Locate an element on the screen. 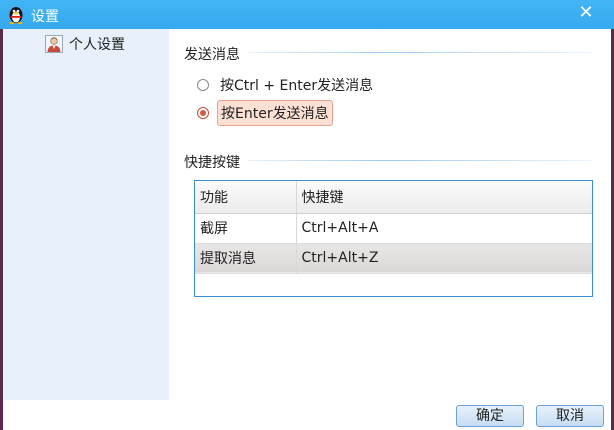  table-header-row: 功能 快捷键 is located at coordinates (393, 197).